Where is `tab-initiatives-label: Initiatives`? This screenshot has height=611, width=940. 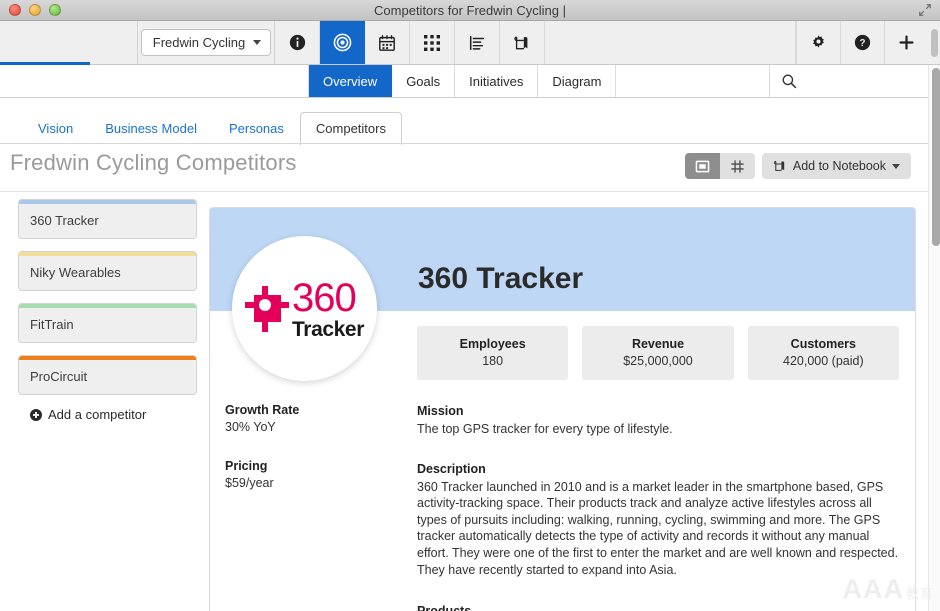
tab-initiatives-label: Initiatives is located at coordinates (496, 81).